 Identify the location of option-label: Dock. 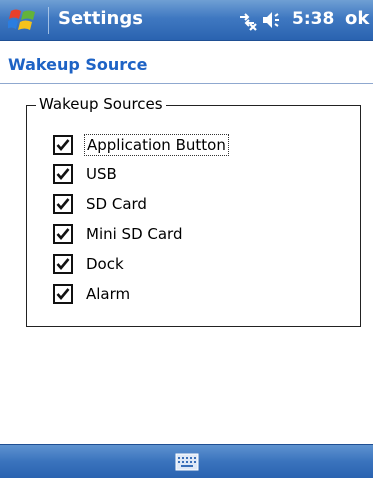
(105, 264).